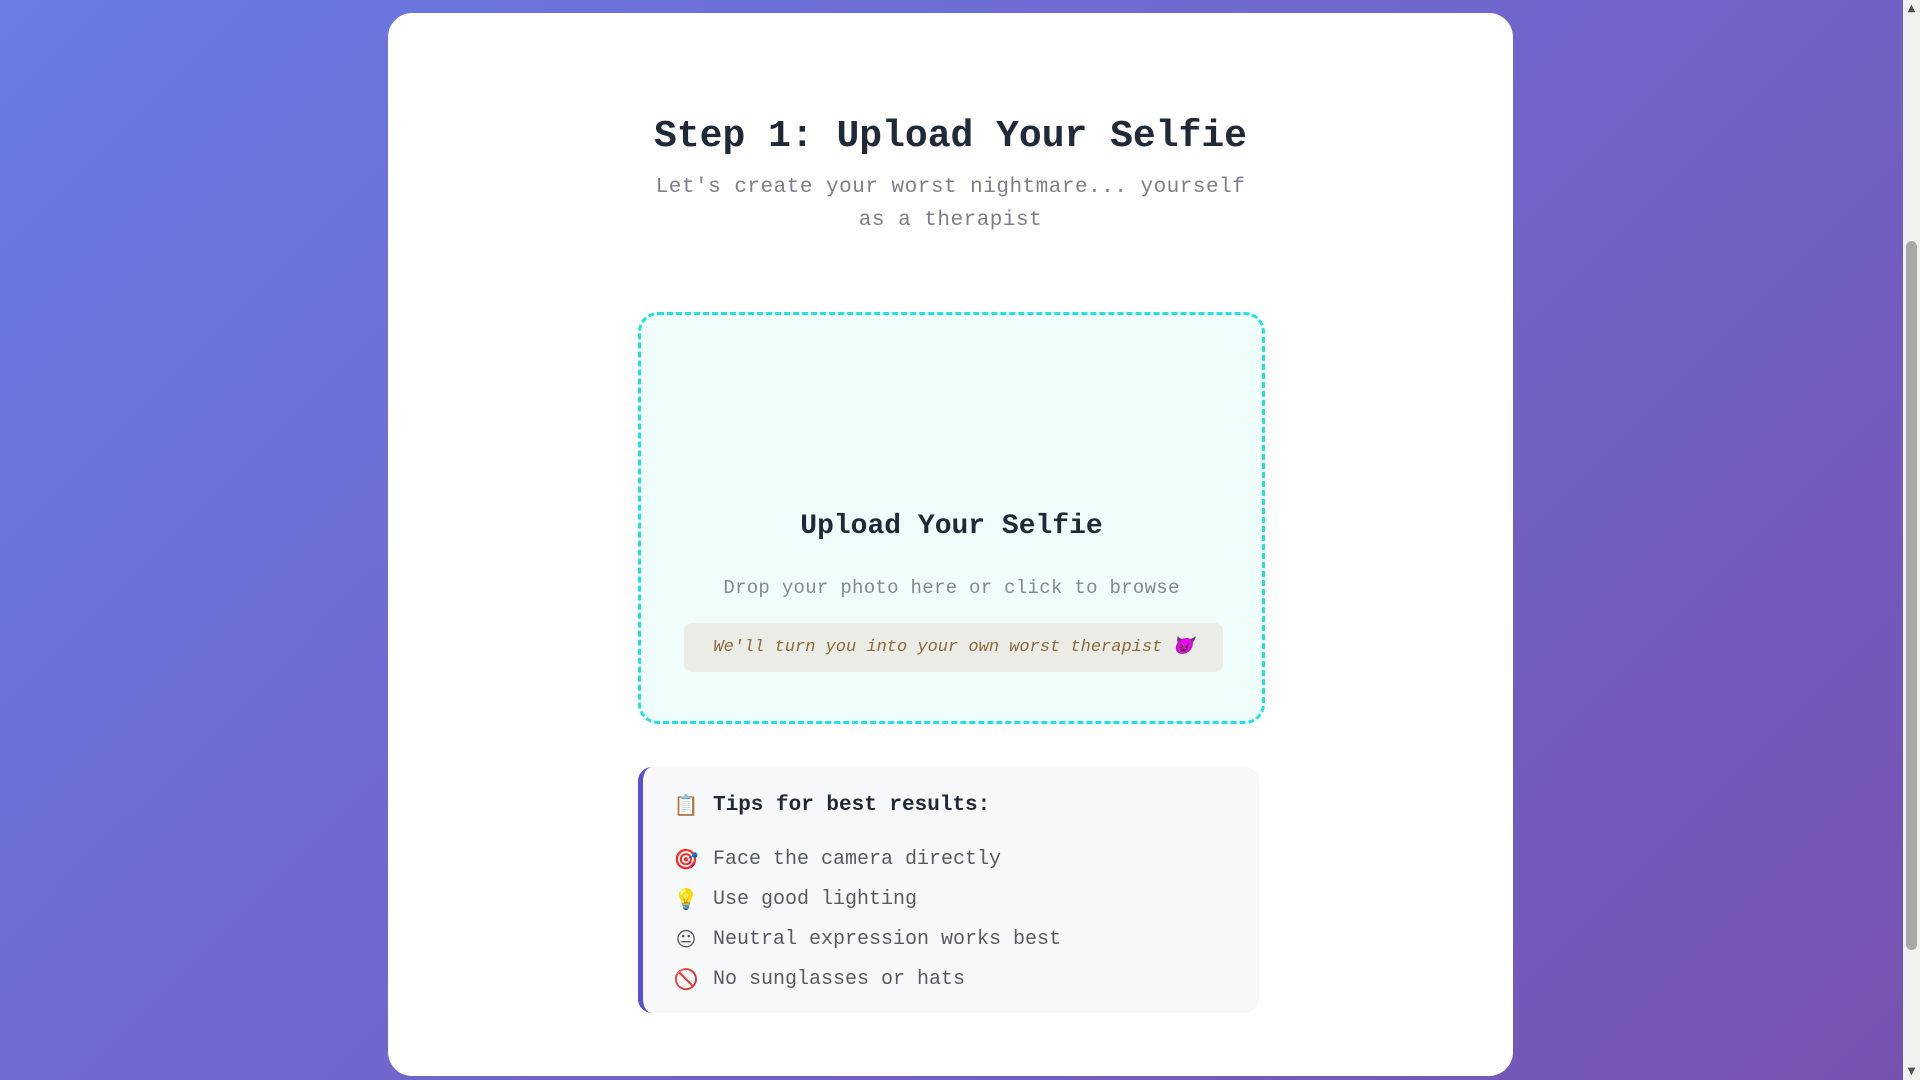 The image size is (1920, 1080). Describe the element at coordinates (815, 899) in the screenshot. I see `tip-text: Use good lighting` at that location.